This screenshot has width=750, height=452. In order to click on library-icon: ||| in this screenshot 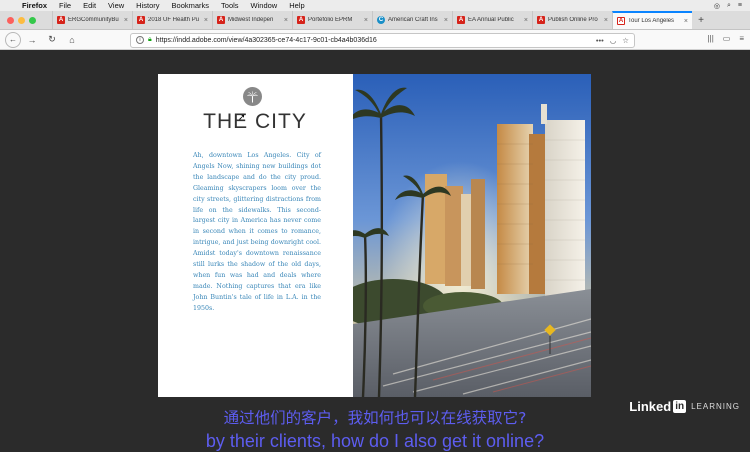, I will do `click(711, 38)`.